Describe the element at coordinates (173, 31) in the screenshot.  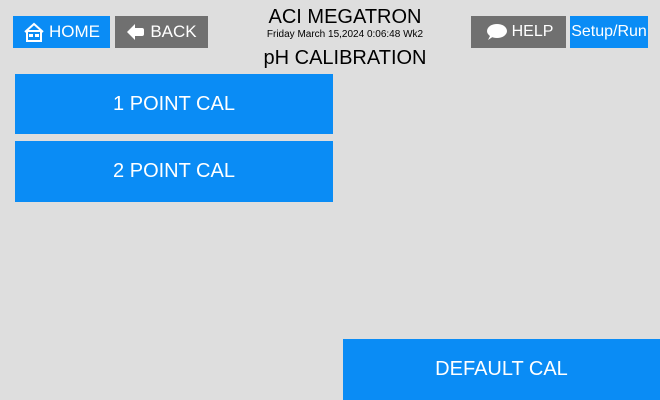
I see `back-label: BACK` at that location.